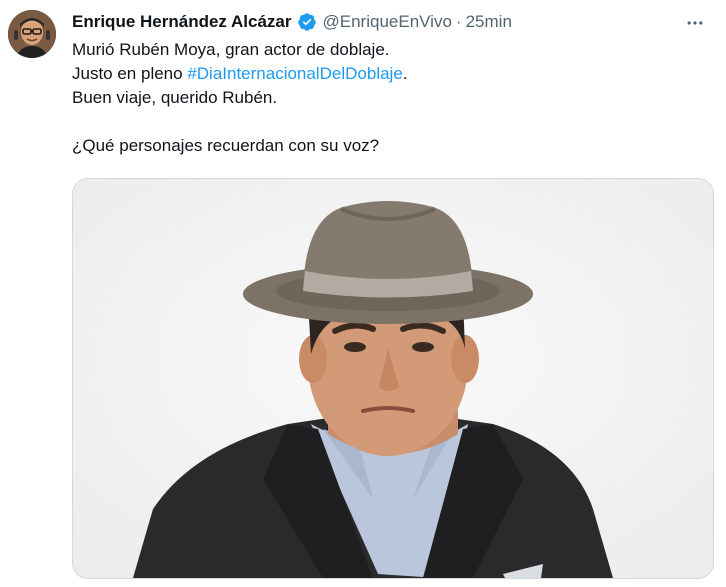 The height and width of the screenshot is (587, 726). Describe the element at coordinates (130, 73) in the screenshot. I see `tweet-text-line-2-prefix: Justo en pleno` at that location.